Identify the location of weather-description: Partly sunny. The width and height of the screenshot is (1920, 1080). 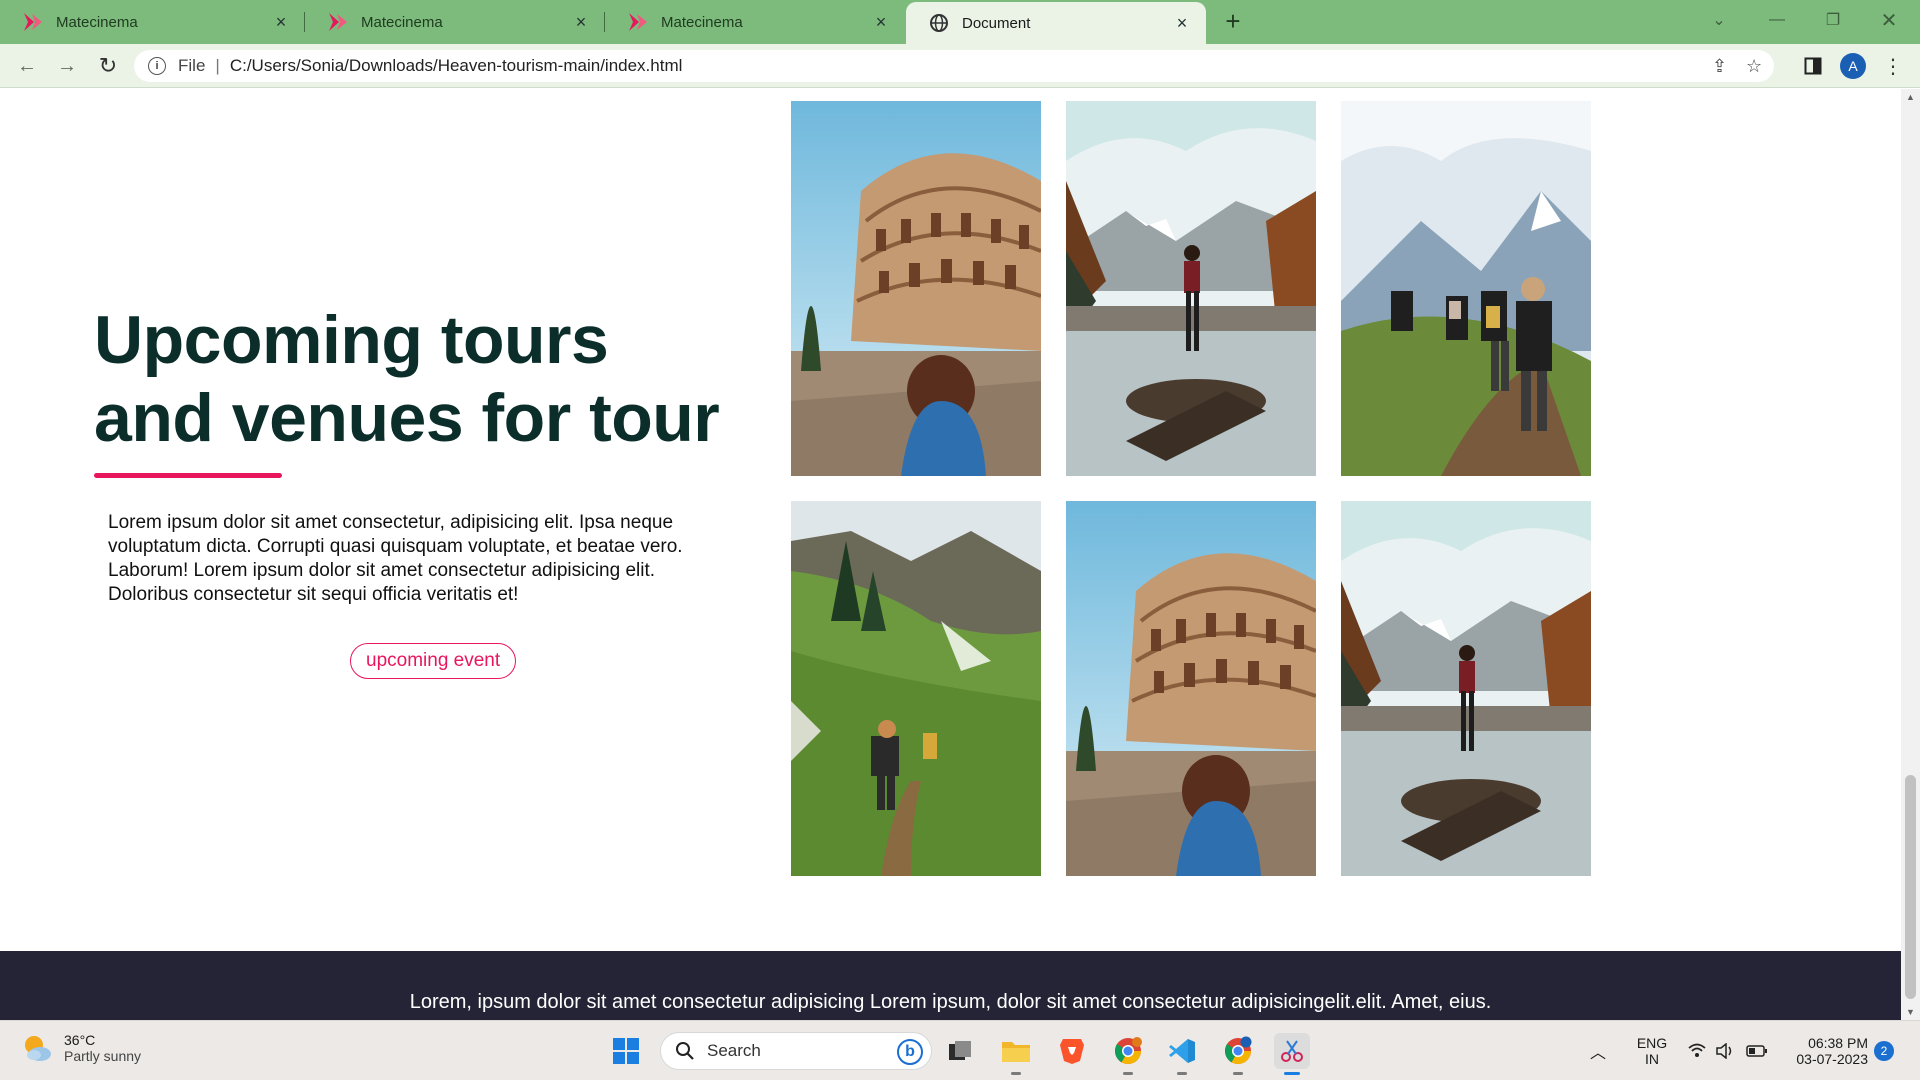
(103, 1056).